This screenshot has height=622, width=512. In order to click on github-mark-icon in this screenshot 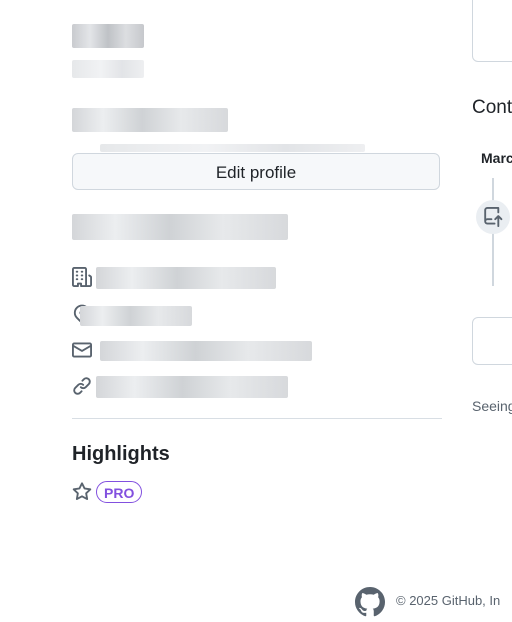, I will do `click(370, 602)`.